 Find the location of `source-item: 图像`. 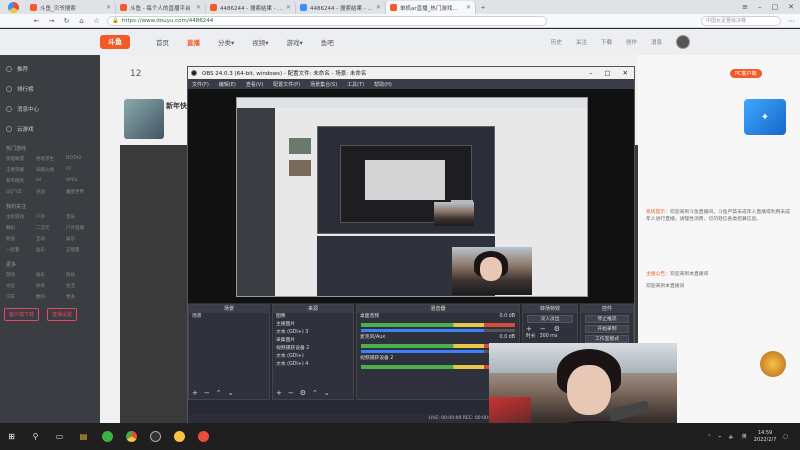

source-item: 图像 is located at coordinates (313, 317).